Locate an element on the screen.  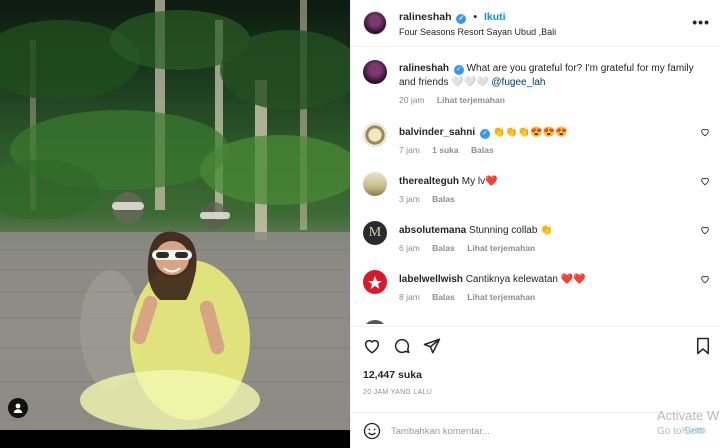
caption-time: 20 jam is located at coordinates (412, 100).